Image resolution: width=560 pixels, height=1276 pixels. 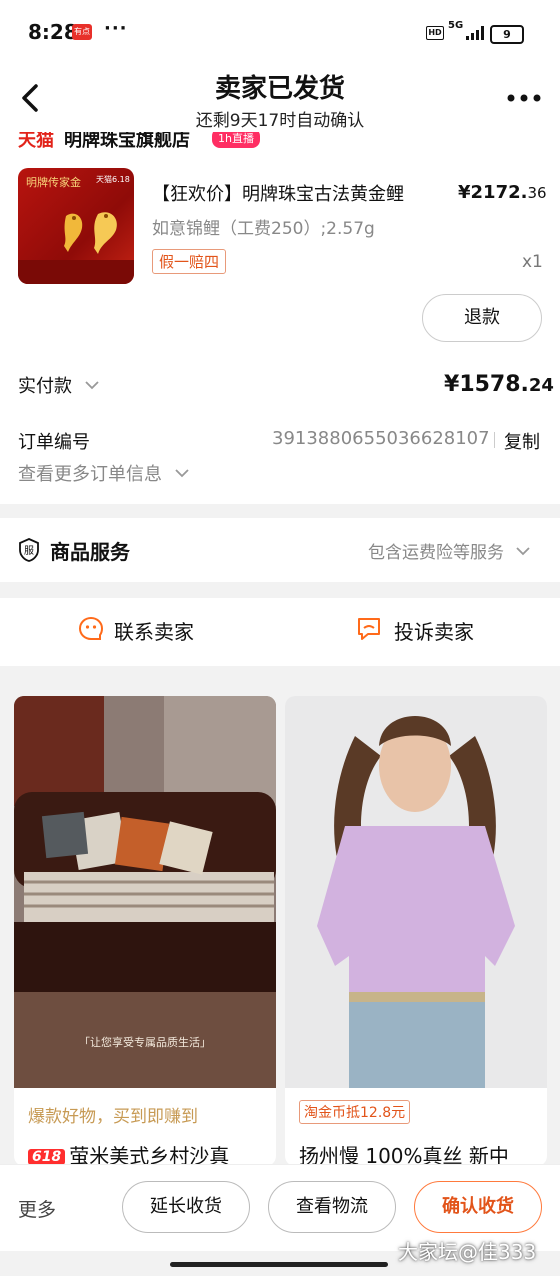 What do you see at coordinates (90, 474) in the screenshot?
I see `more-order-info-label: 查看更多订单信息` at bounding box center [90, 474].